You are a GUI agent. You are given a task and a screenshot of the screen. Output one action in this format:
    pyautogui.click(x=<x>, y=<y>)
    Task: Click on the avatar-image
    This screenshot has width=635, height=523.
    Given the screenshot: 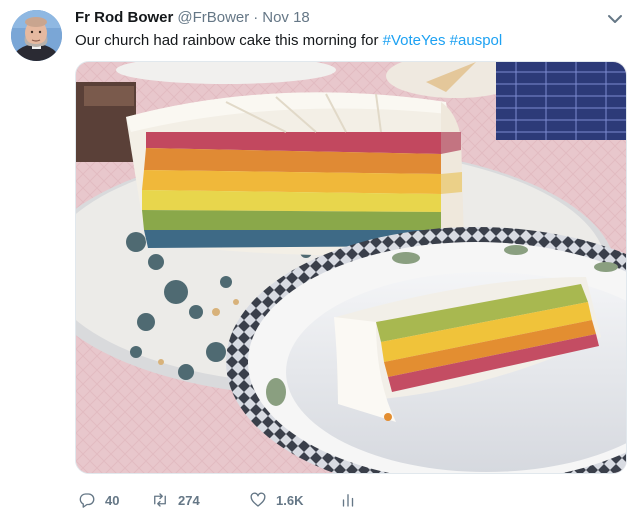 What is the action you would take?
    pyautogui.click(x=36, y=35)
    